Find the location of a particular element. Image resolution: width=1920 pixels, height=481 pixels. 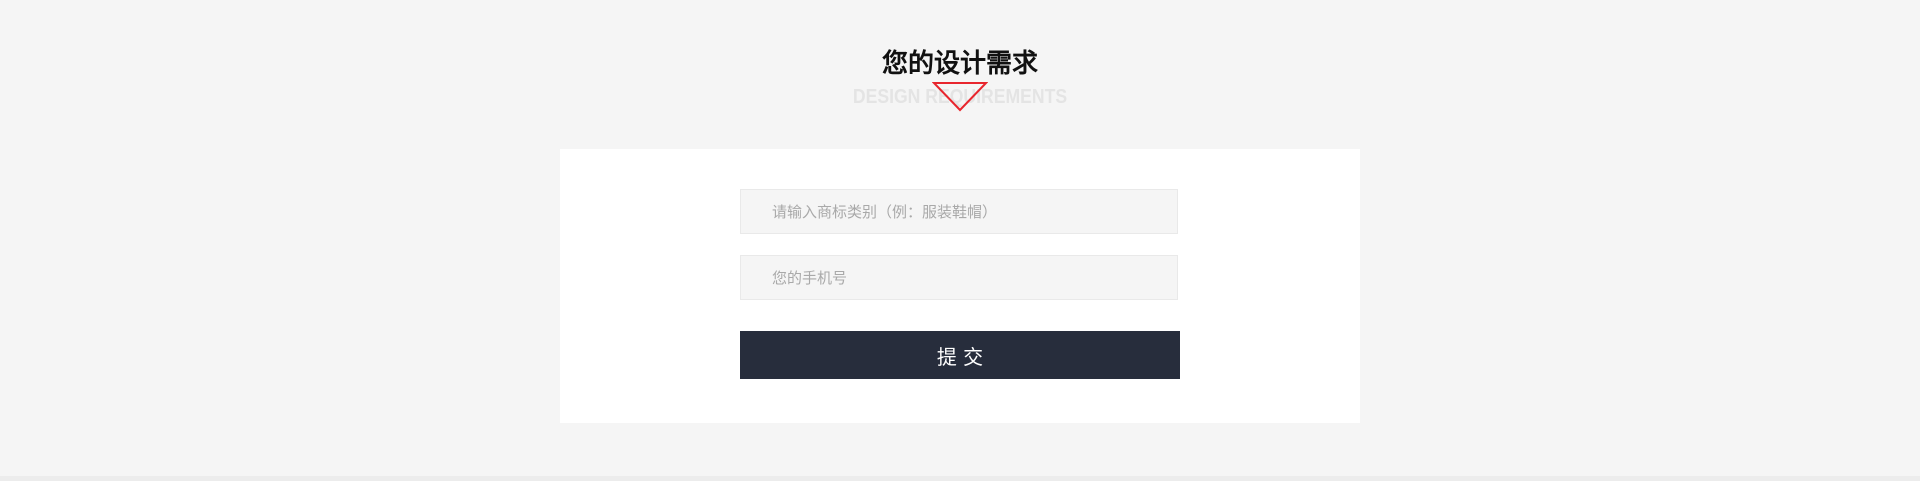

phone-input is located at coordinates (959, 277).